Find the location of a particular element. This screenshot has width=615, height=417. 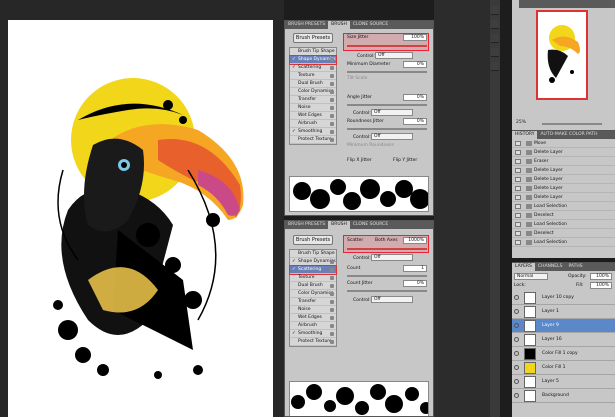

layer-row: Background is located at coordinates (563, 396).